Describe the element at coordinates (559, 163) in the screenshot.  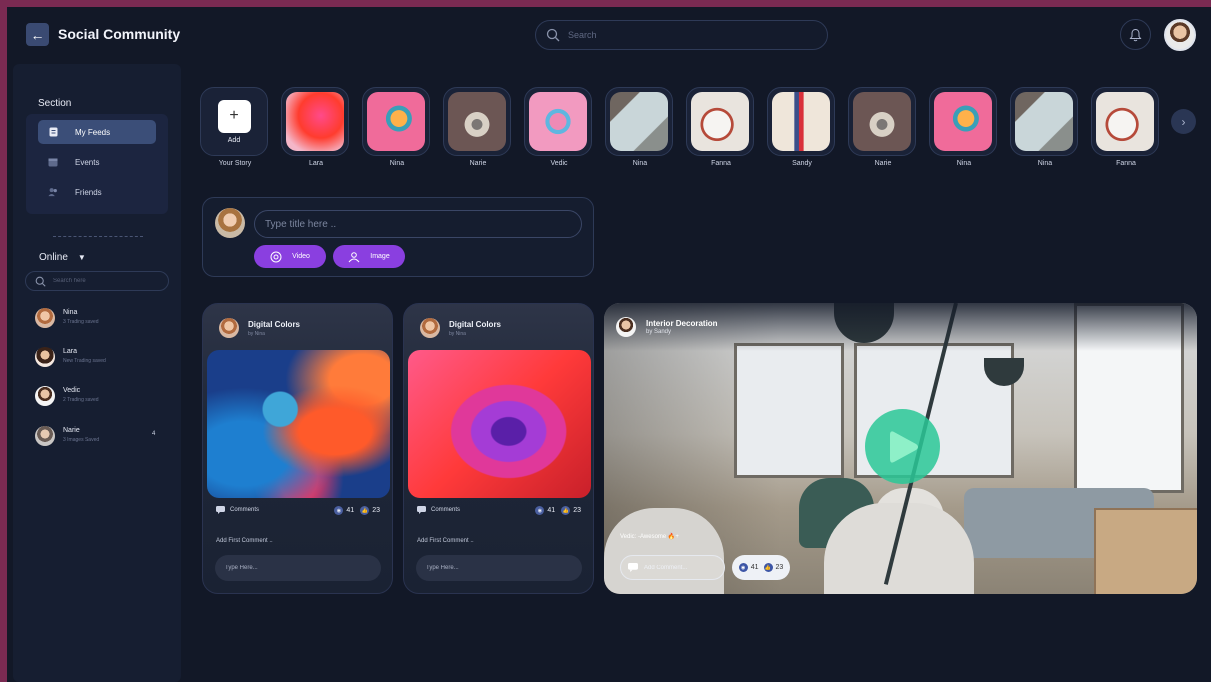
I see `story-label: Vedic` at that location.